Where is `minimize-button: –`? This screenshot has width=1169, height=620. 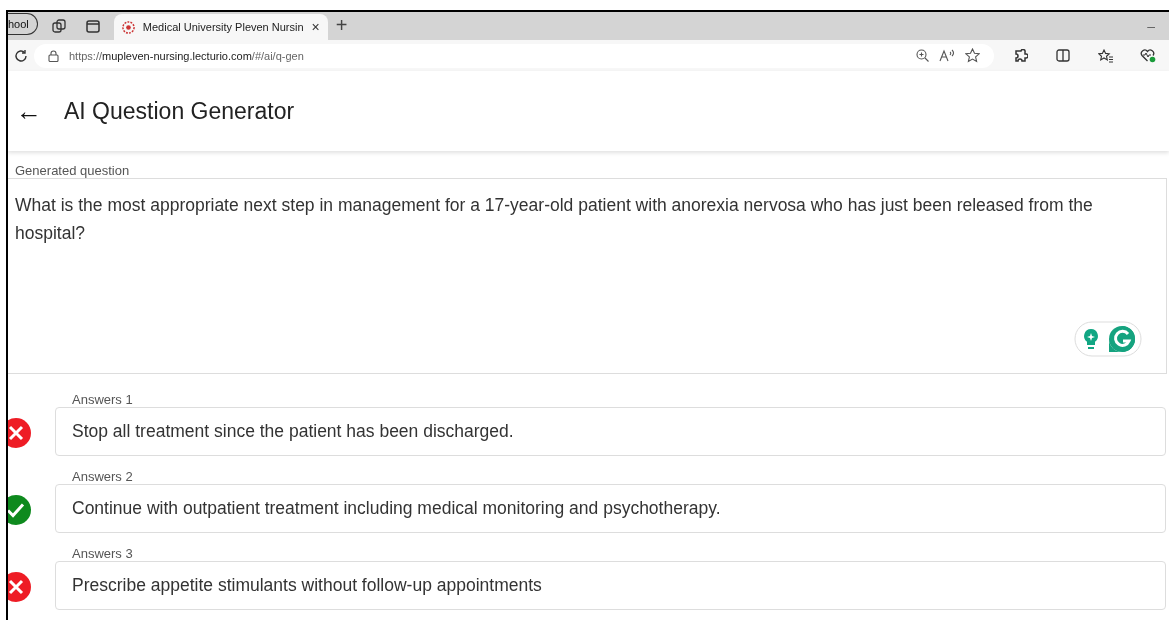 minimize-button: – is located at coordinates (1151, 26).